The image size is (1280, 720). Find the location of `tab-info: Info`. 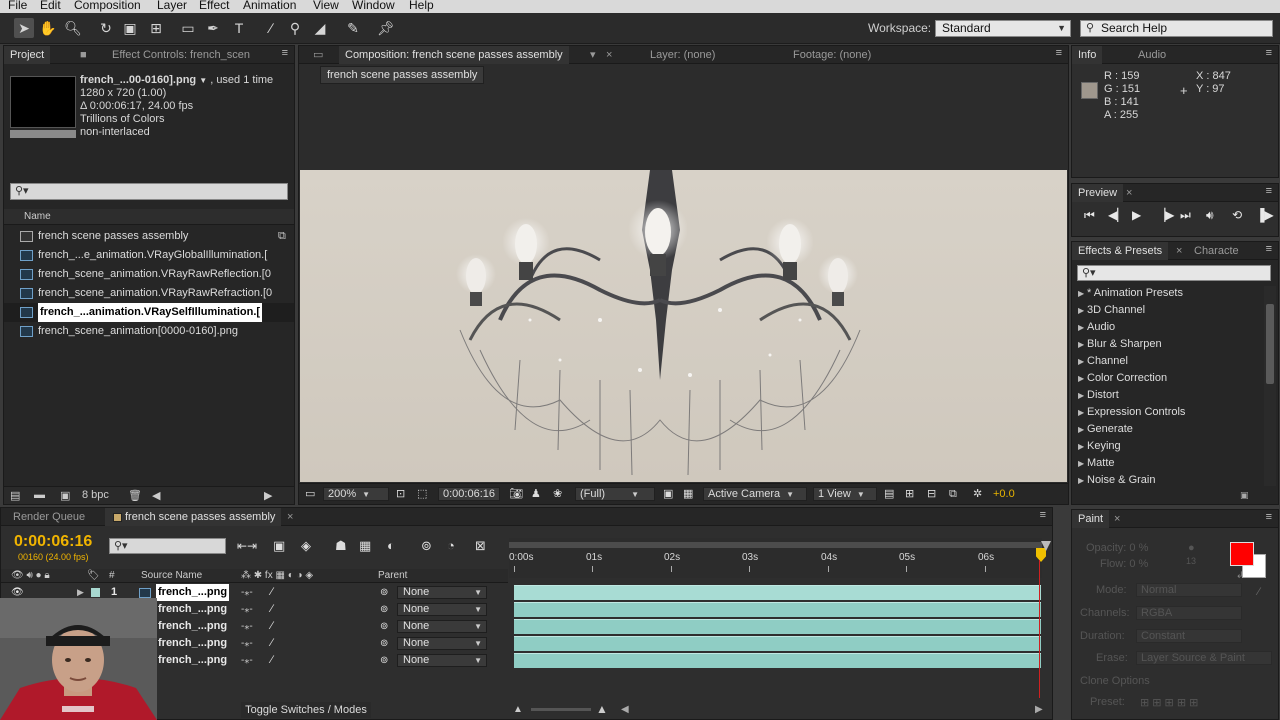

tab-info: Info is located at coordinates (1087, 55).